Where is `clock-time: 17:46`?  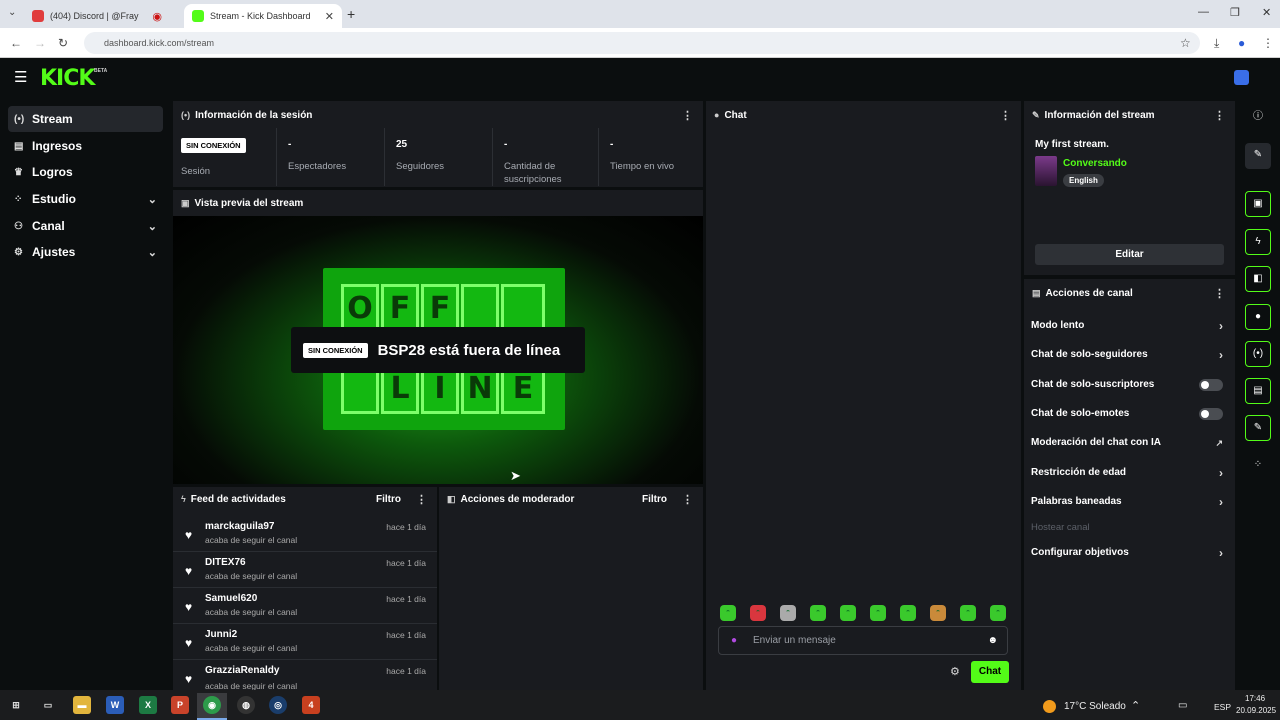 clock-time: 17:46 is located at coordinates (1255, 698).